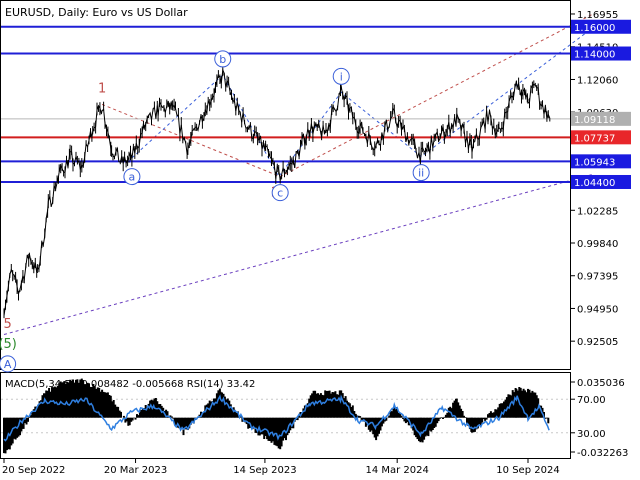 The image size is (640, 480). Describe the element at coordinates (597, 244) in the screenshot. I see `price-tick-label: 0.99840` at that location.